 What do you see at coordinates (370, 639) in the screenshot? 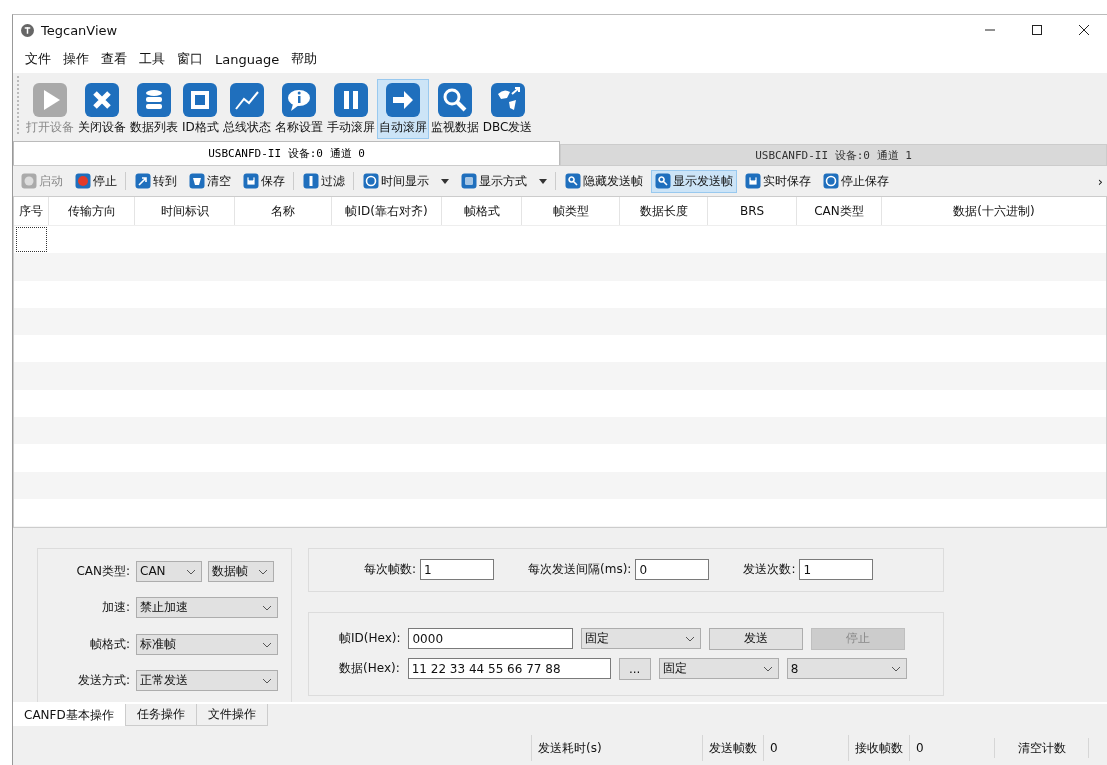
I see `field-label: 帧ID(Hex):` at bounding box center [370, 639].